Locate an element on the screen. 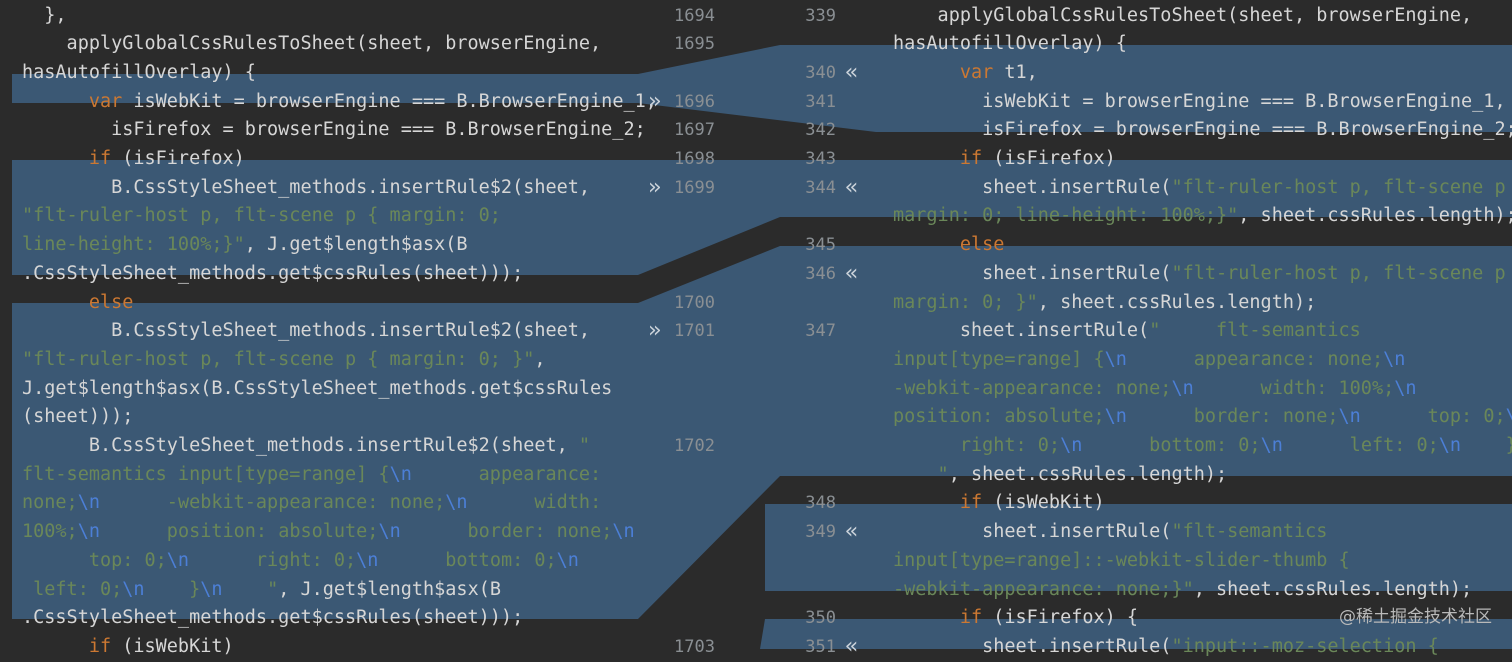  code-line: sheet.insertRule("flt-semantics is located at coordinates (1110, 532).